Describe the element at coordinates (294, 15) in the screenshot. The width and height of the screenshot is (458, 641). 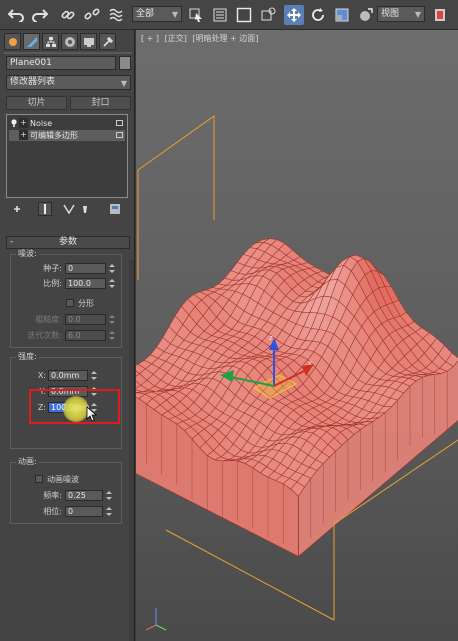
I see `select-move-icon` at that location.